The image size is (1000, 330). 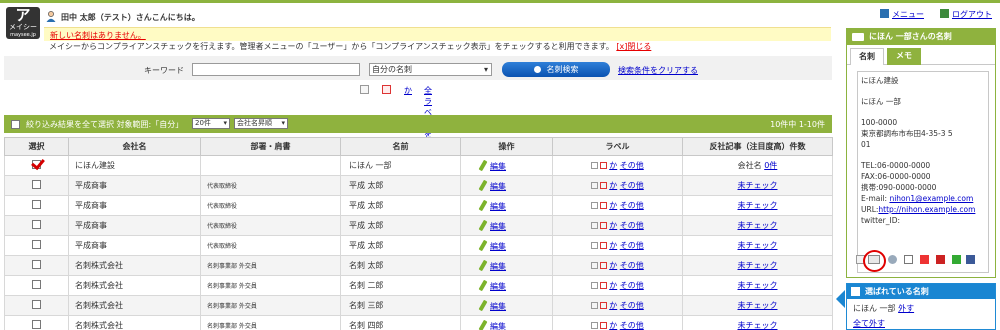 What do you see at coordinates (931, 198) in the screenshot?
I see `card-email-link: nihon1@example.com` at bounding box center [931, 198].